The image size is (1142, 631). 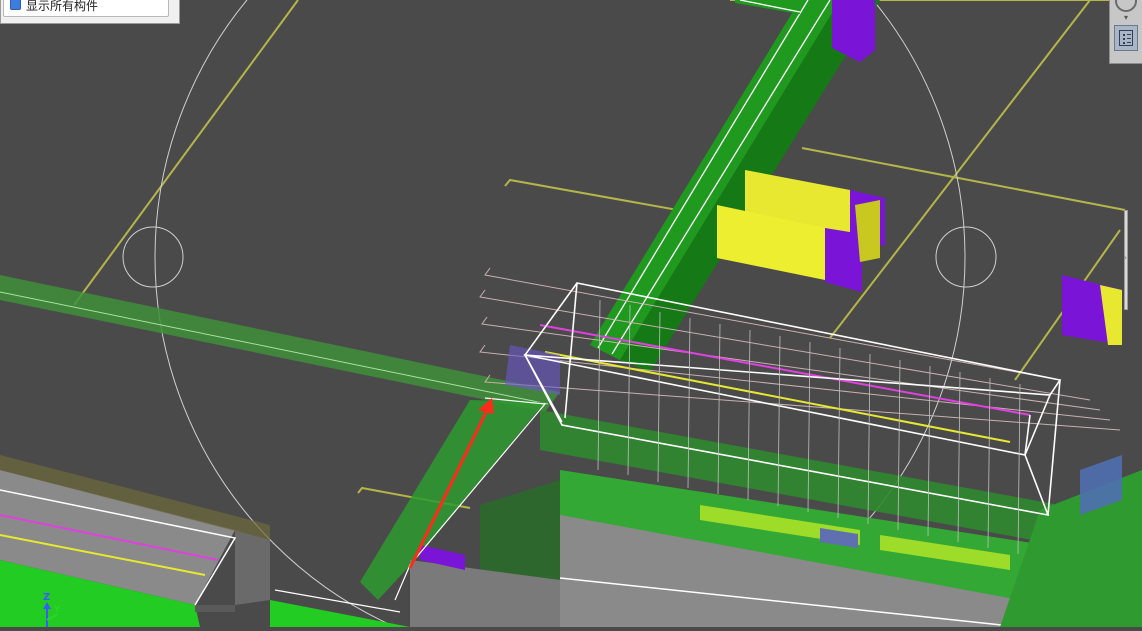 What do you see at coordinates (62, 6) in the screenshot?
I see `show-all-label: 显示所有构件` at bounding box center [62, 6].